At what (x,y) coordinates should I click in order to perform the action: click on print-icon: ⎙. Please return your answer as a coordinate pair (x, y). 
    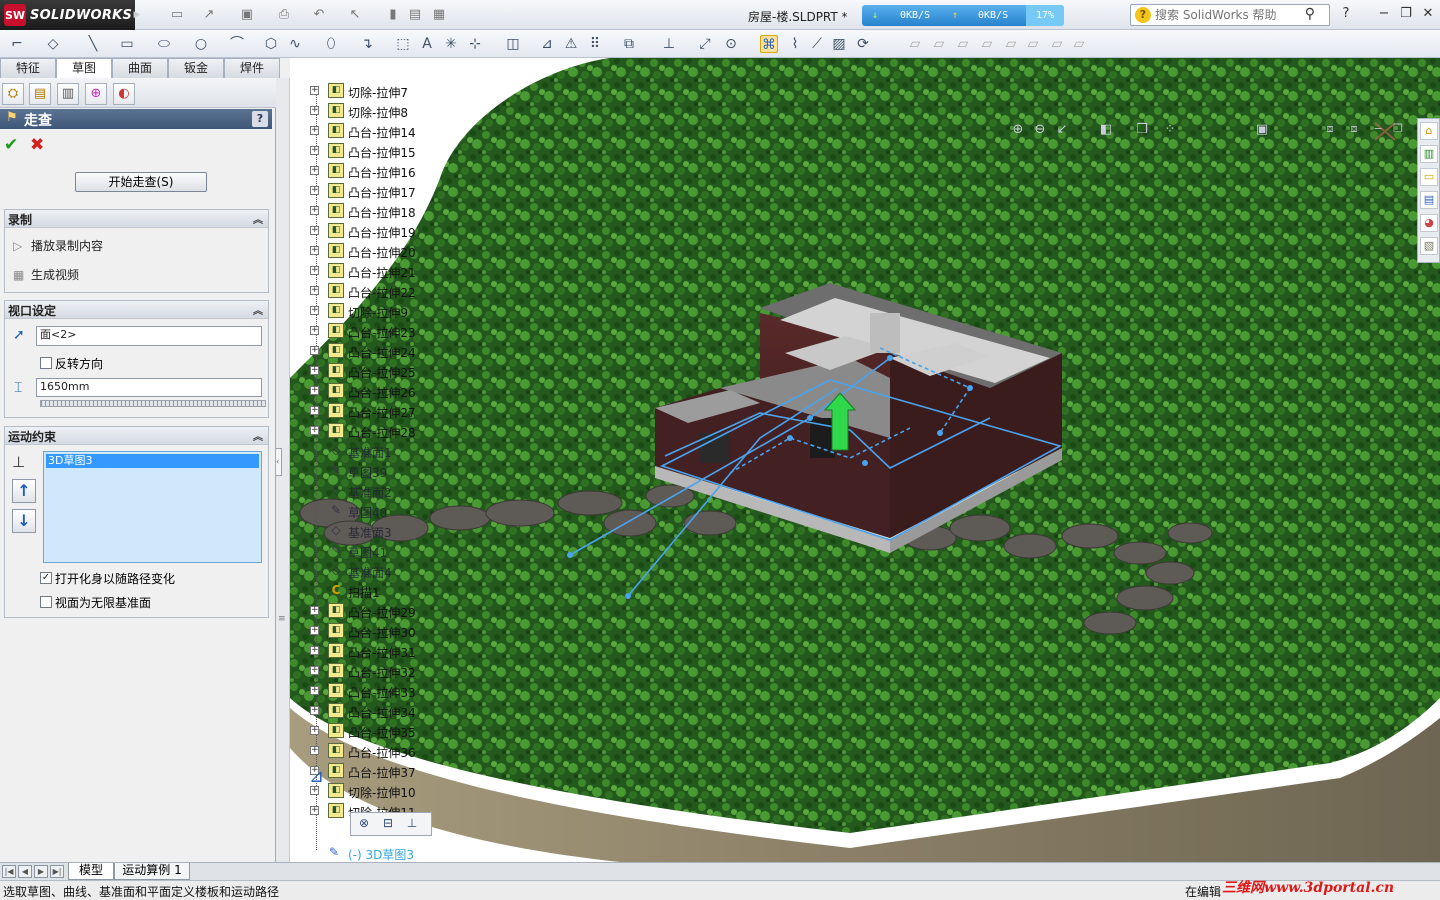
    Looking at the image, I should click on (284, 15).